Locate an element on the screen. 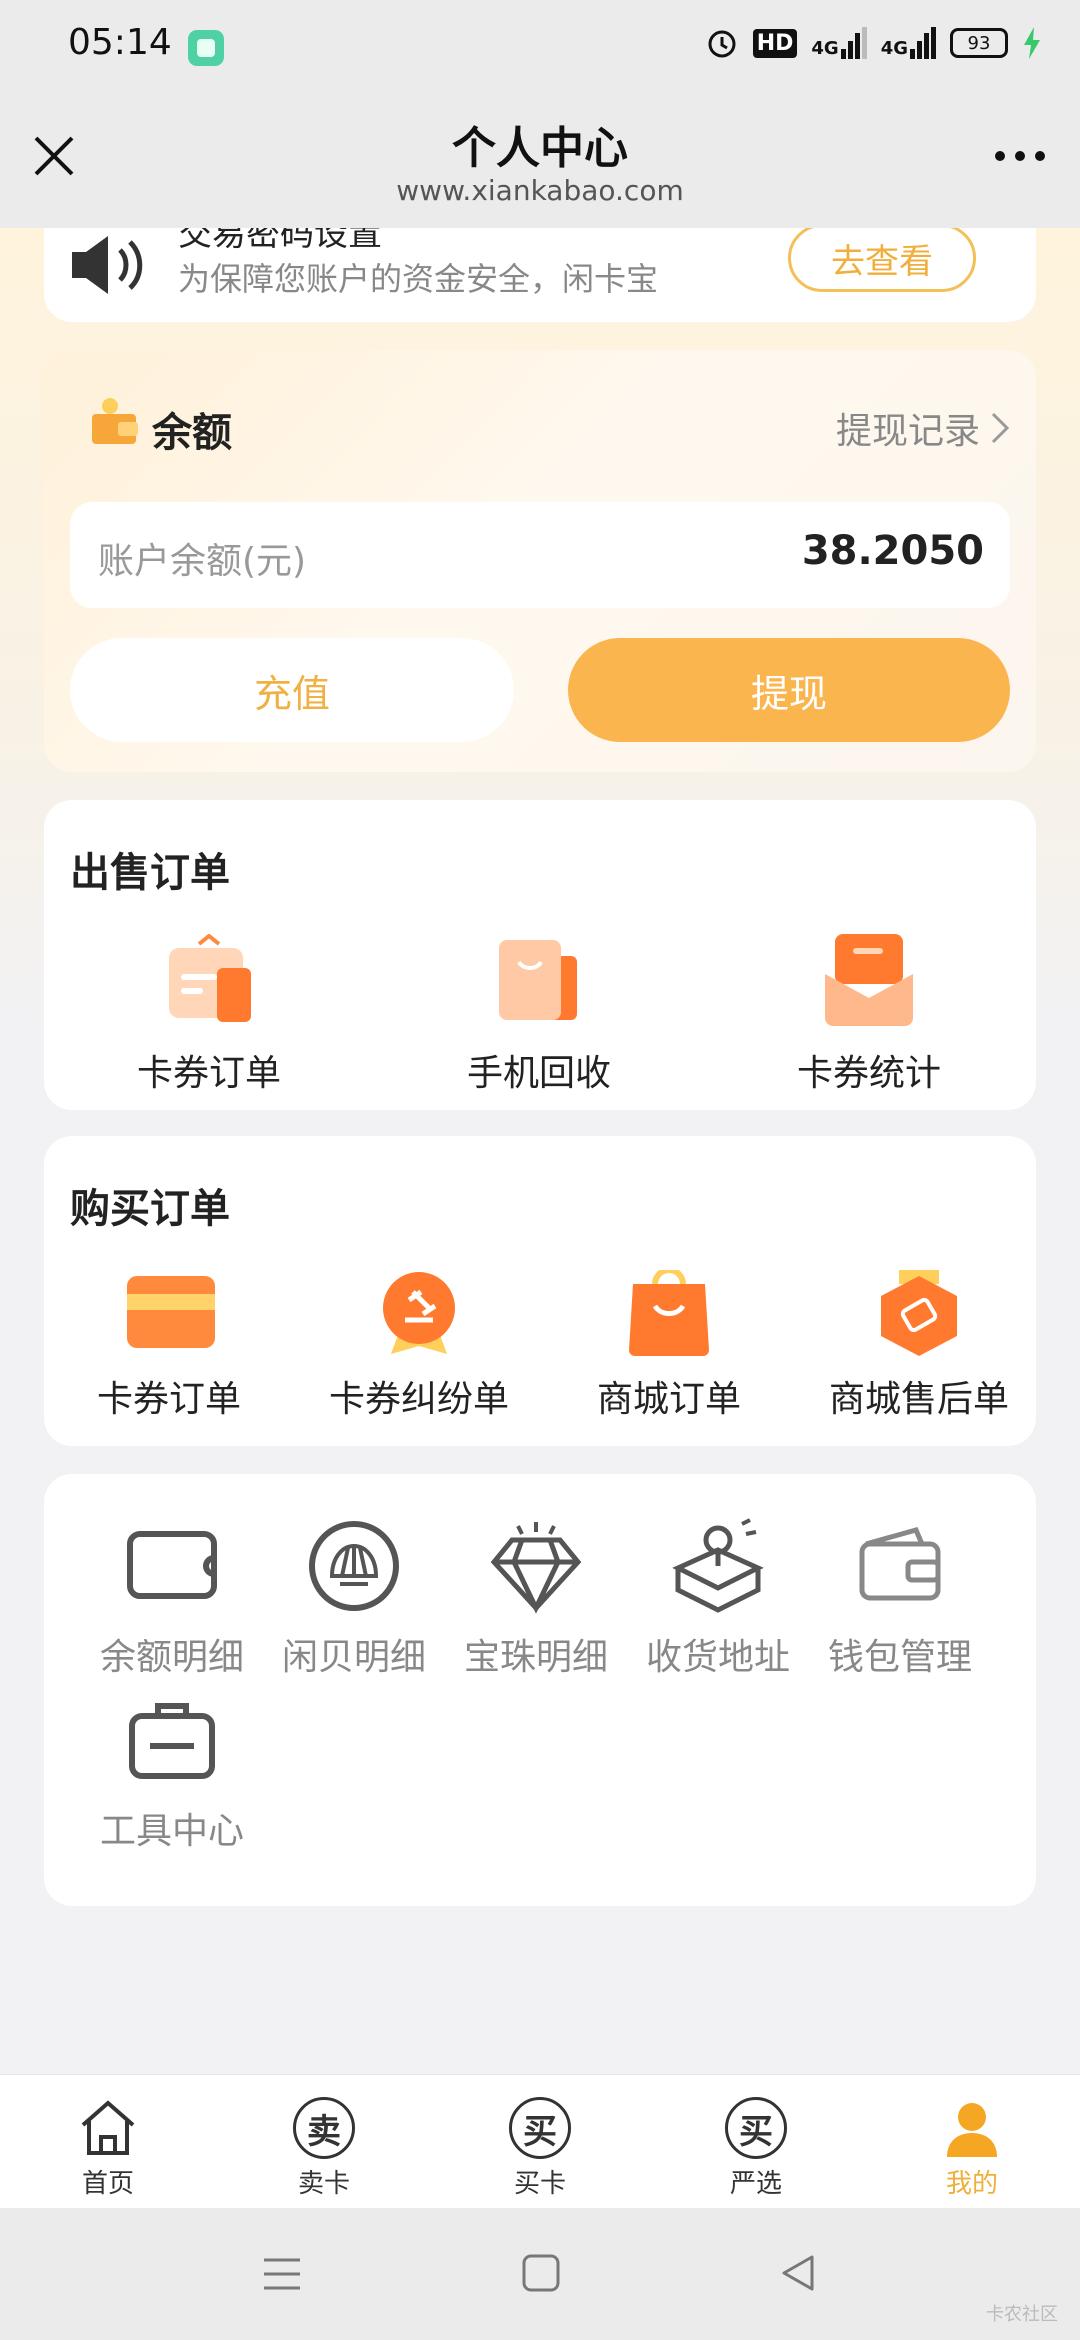 The height and width of the screenshot is (2340, 1080). app-notification-icon is located at coordinates (206, 48).